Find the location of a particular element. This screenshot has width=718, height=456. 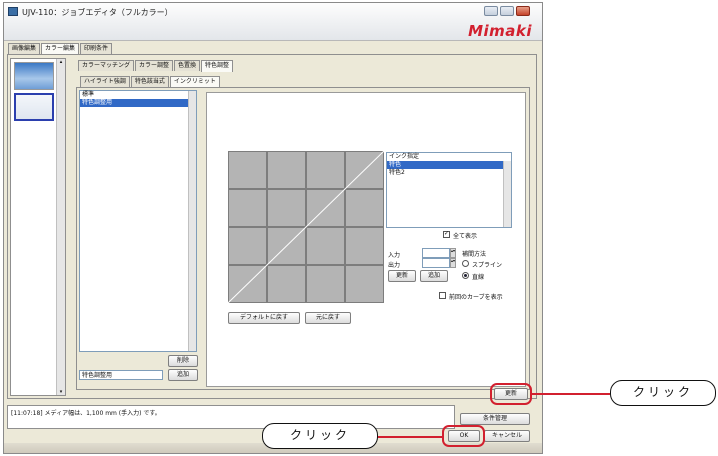

tab-color-replace: 色置換 is located at coordinates (187, 65).